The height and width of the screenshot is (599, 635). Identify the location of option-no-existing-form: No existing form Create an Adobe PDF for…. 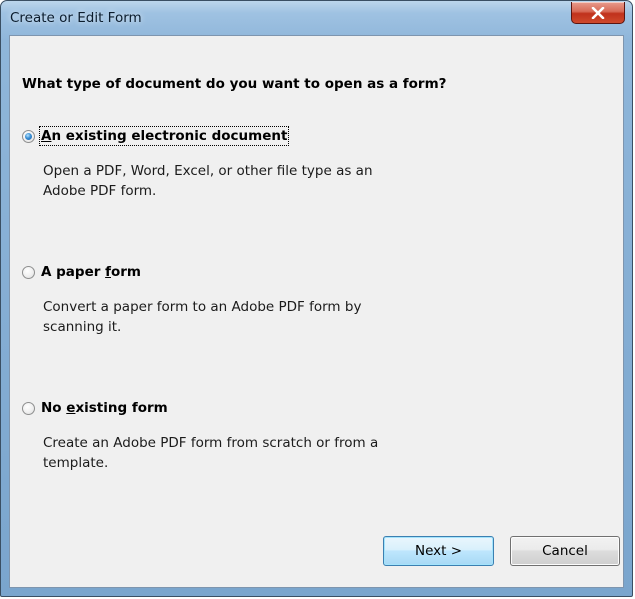
(200, 436).